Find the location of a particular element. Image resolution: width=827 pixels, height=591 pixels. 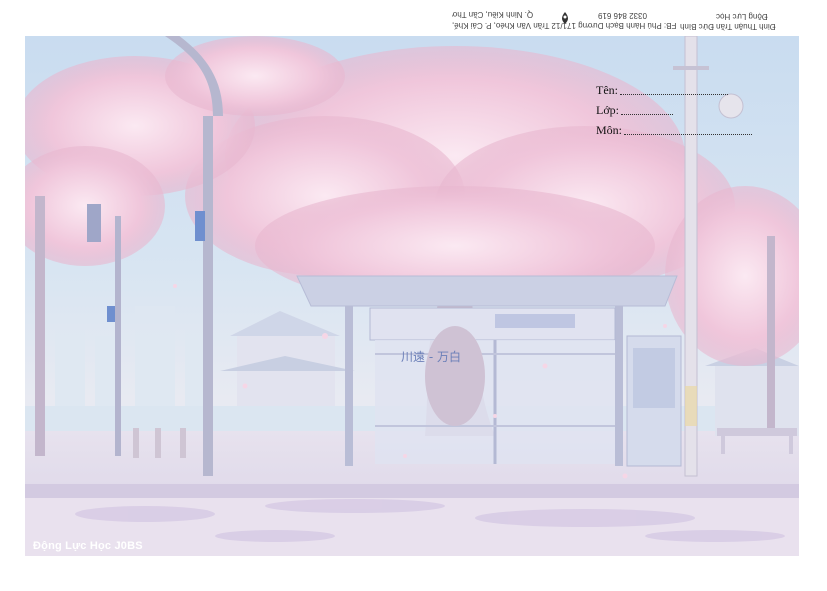

subject-label: Môn: is located at coordinates (609, 130).